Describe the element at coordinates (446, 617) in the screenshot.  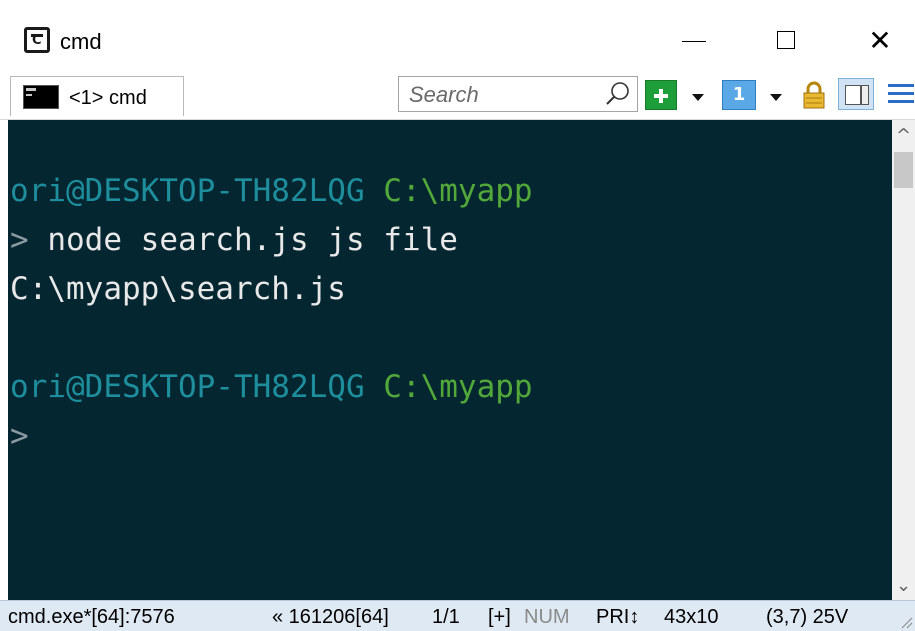
I see `status-console-index: 1/1` at that location.